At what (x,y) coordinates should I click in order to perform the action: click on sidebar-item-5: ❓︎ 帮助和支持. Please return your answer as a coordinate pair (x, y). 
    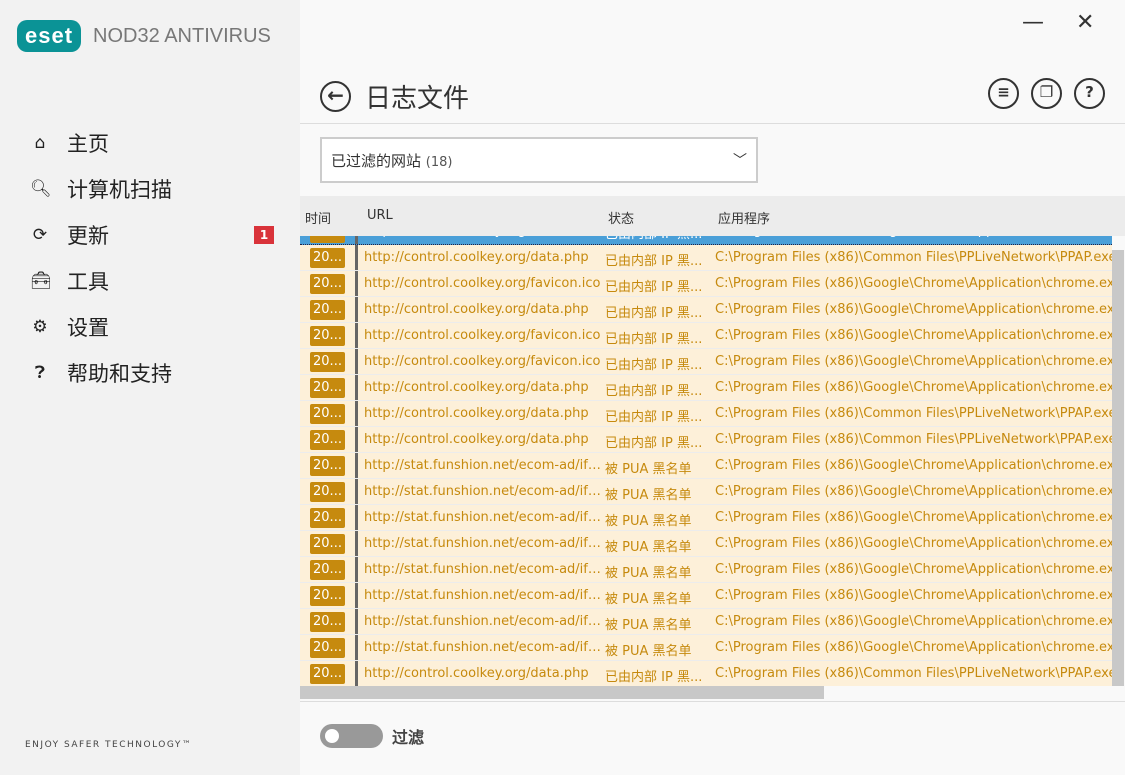
    Looking at the image, I should click on (155, 373).